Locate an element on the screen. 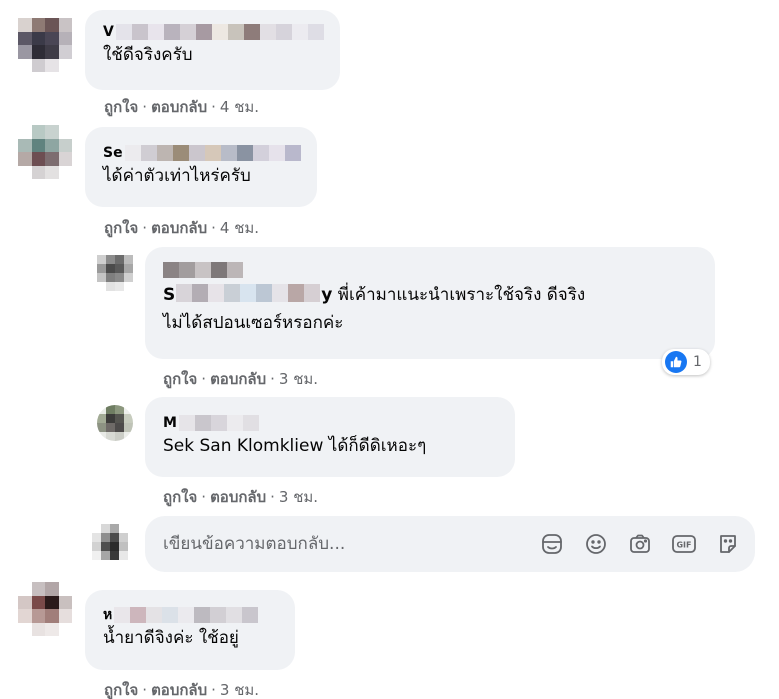  gif-icon: GIF is located at coordinates (684, 544).